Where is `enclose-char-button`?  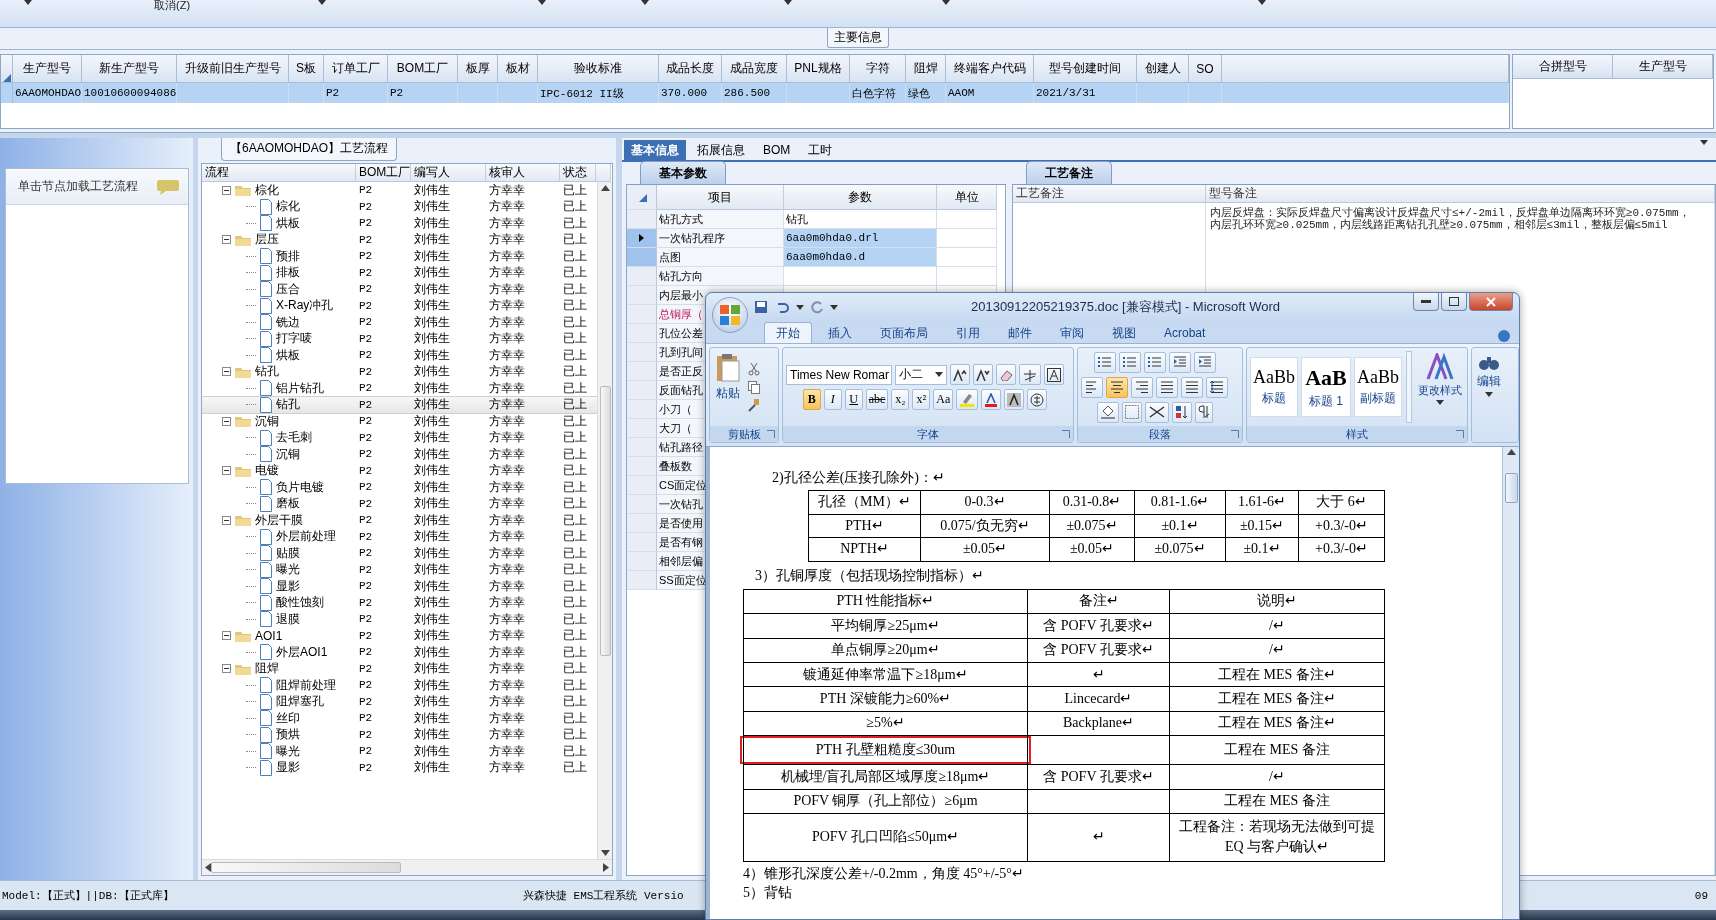
enclose-char-button is located at coordinates (1037, 399).